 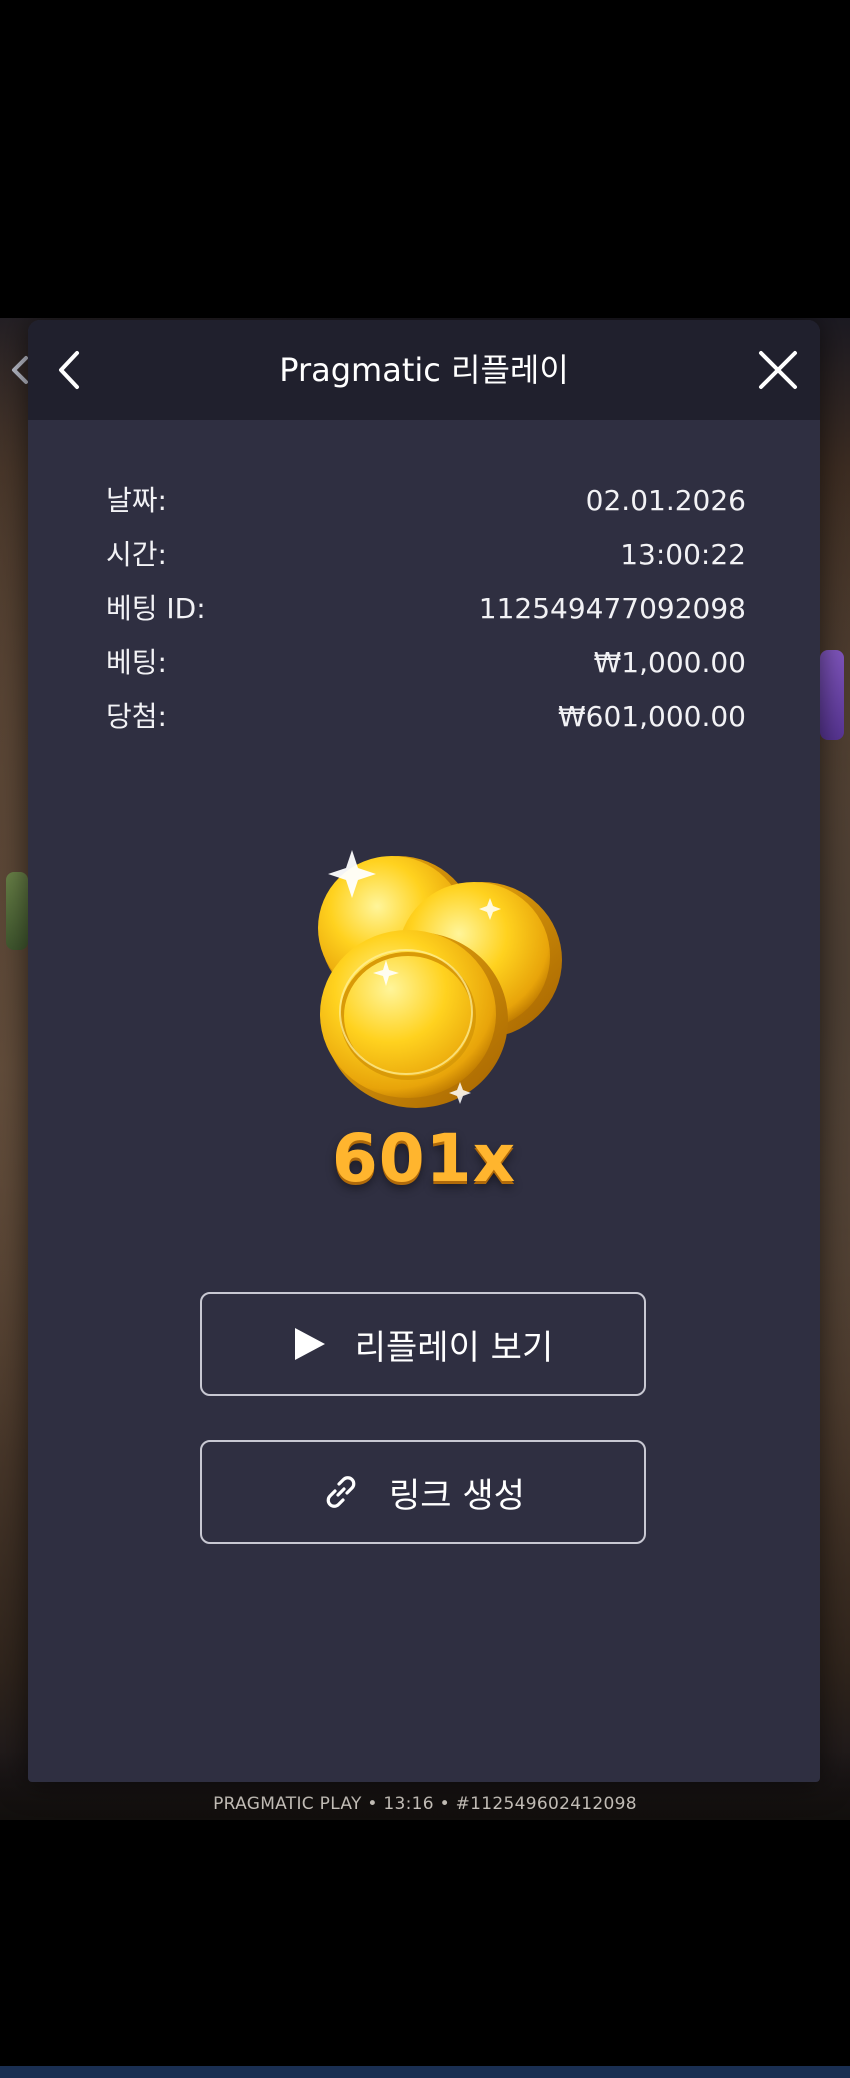 What do you see at coordinates (136, 662) in the screenshot?
I see `info-label: 베팅:` at bounding box center [136, 662].